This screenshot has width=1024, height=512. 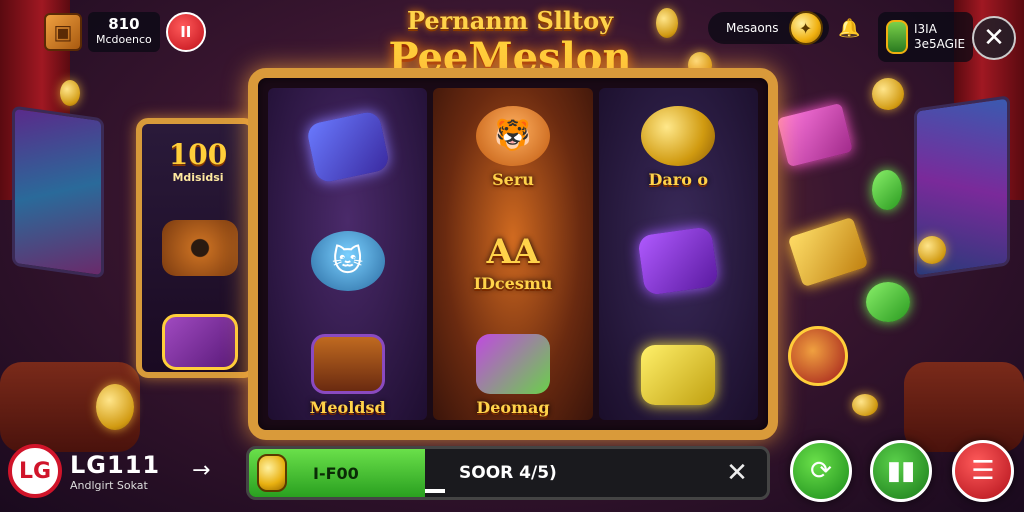 I want to click on gold-coin-symbol, so click(x=678, y=135).